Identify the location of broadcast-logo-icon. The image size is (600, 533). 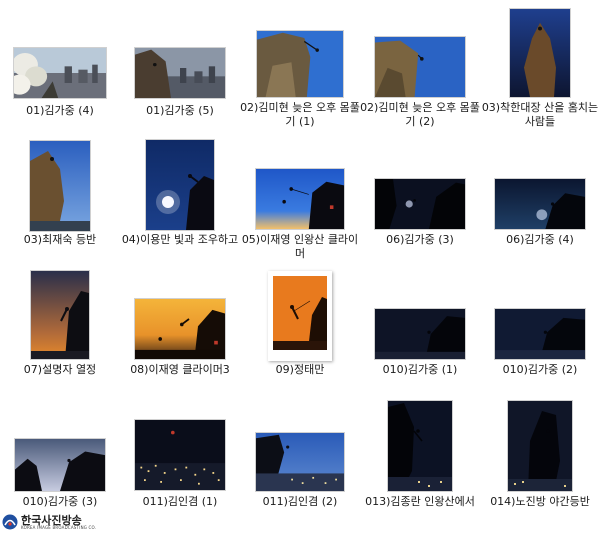
(10, 522).